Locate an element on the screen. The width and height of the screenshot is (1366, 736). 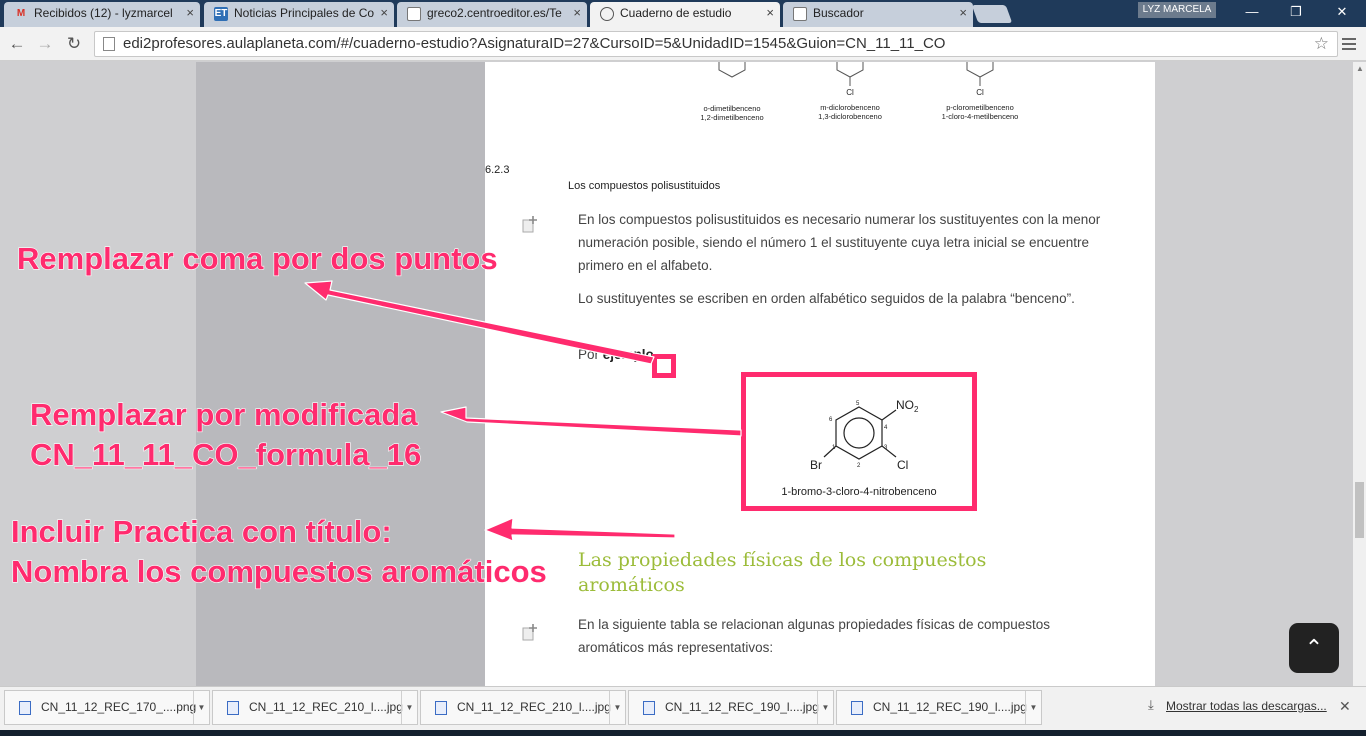
globe-icon is located at coordinates (607, 14).